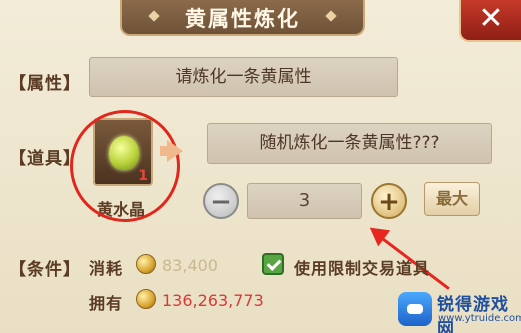 The image size is (521, 333). Describe the element at coordinates (106, 303) in the screenshot. I see `owned-label: 拥有` at that location.